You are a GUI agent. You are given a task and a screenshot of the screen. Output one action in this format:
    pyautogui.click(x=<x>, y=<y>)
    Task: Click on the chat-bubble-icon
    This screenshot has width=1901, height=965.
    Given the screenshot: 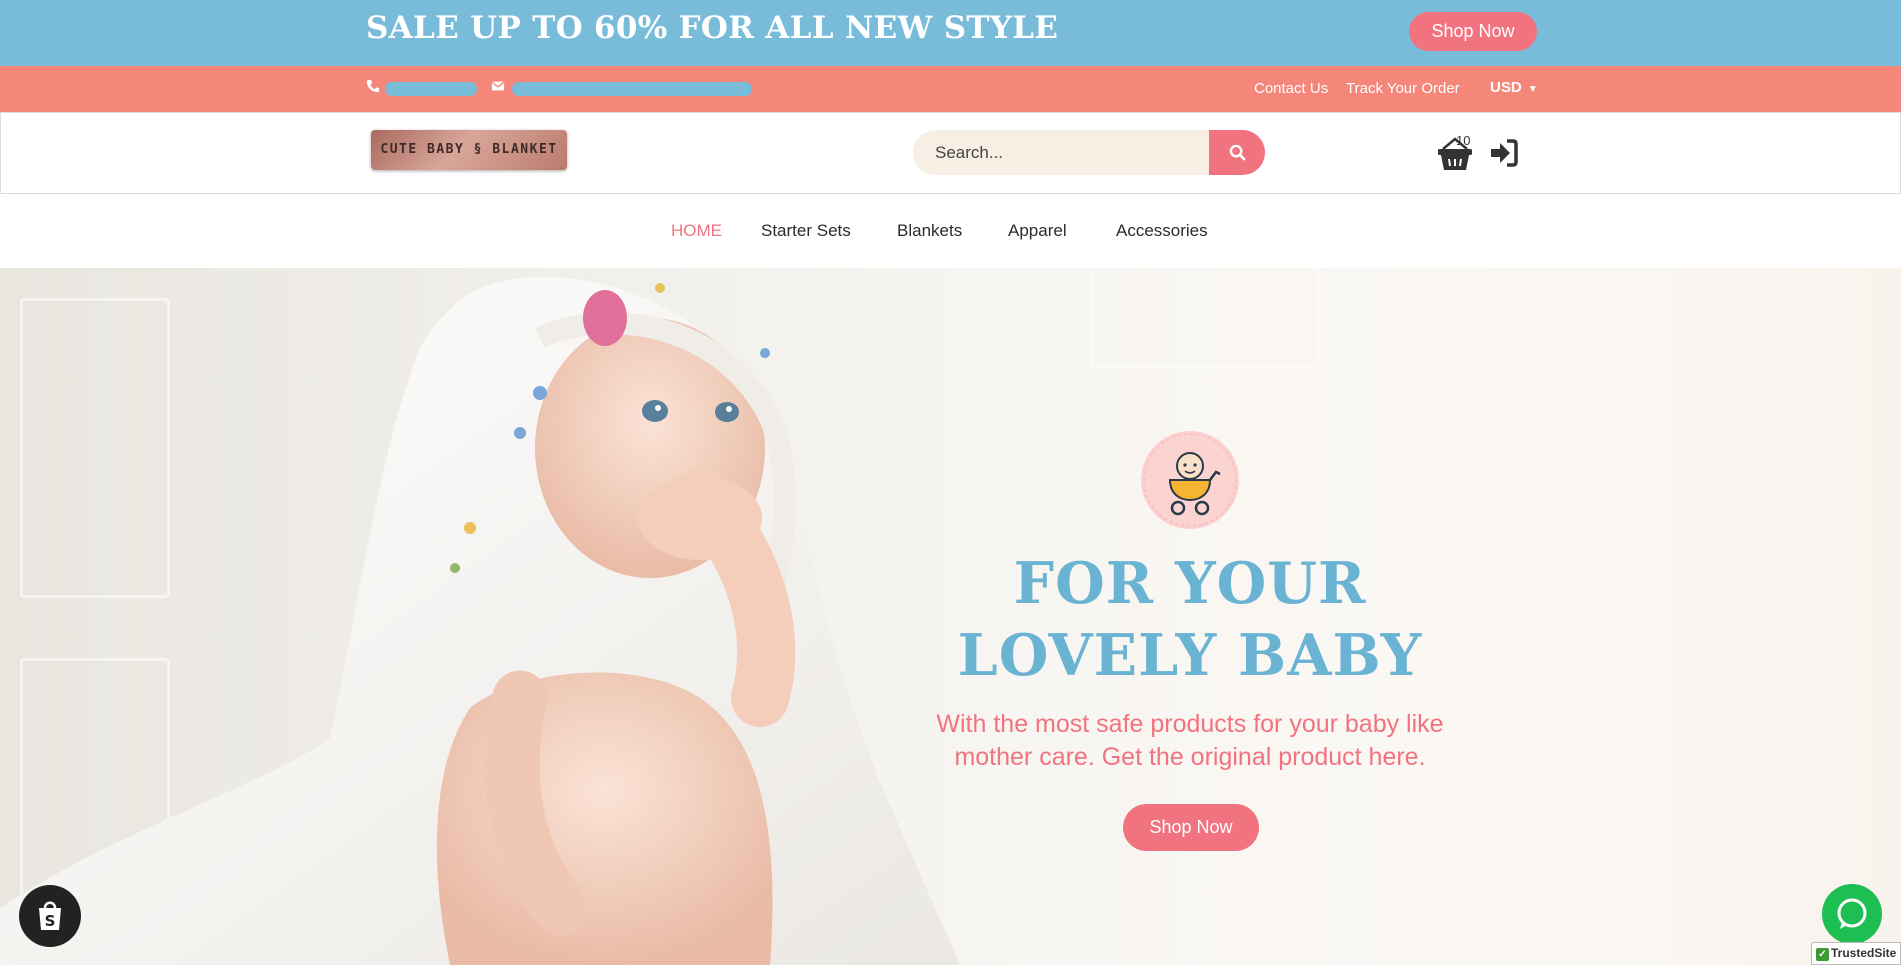 What is the action you would take?
    pyautogui.click(x=1852, y=913)
    